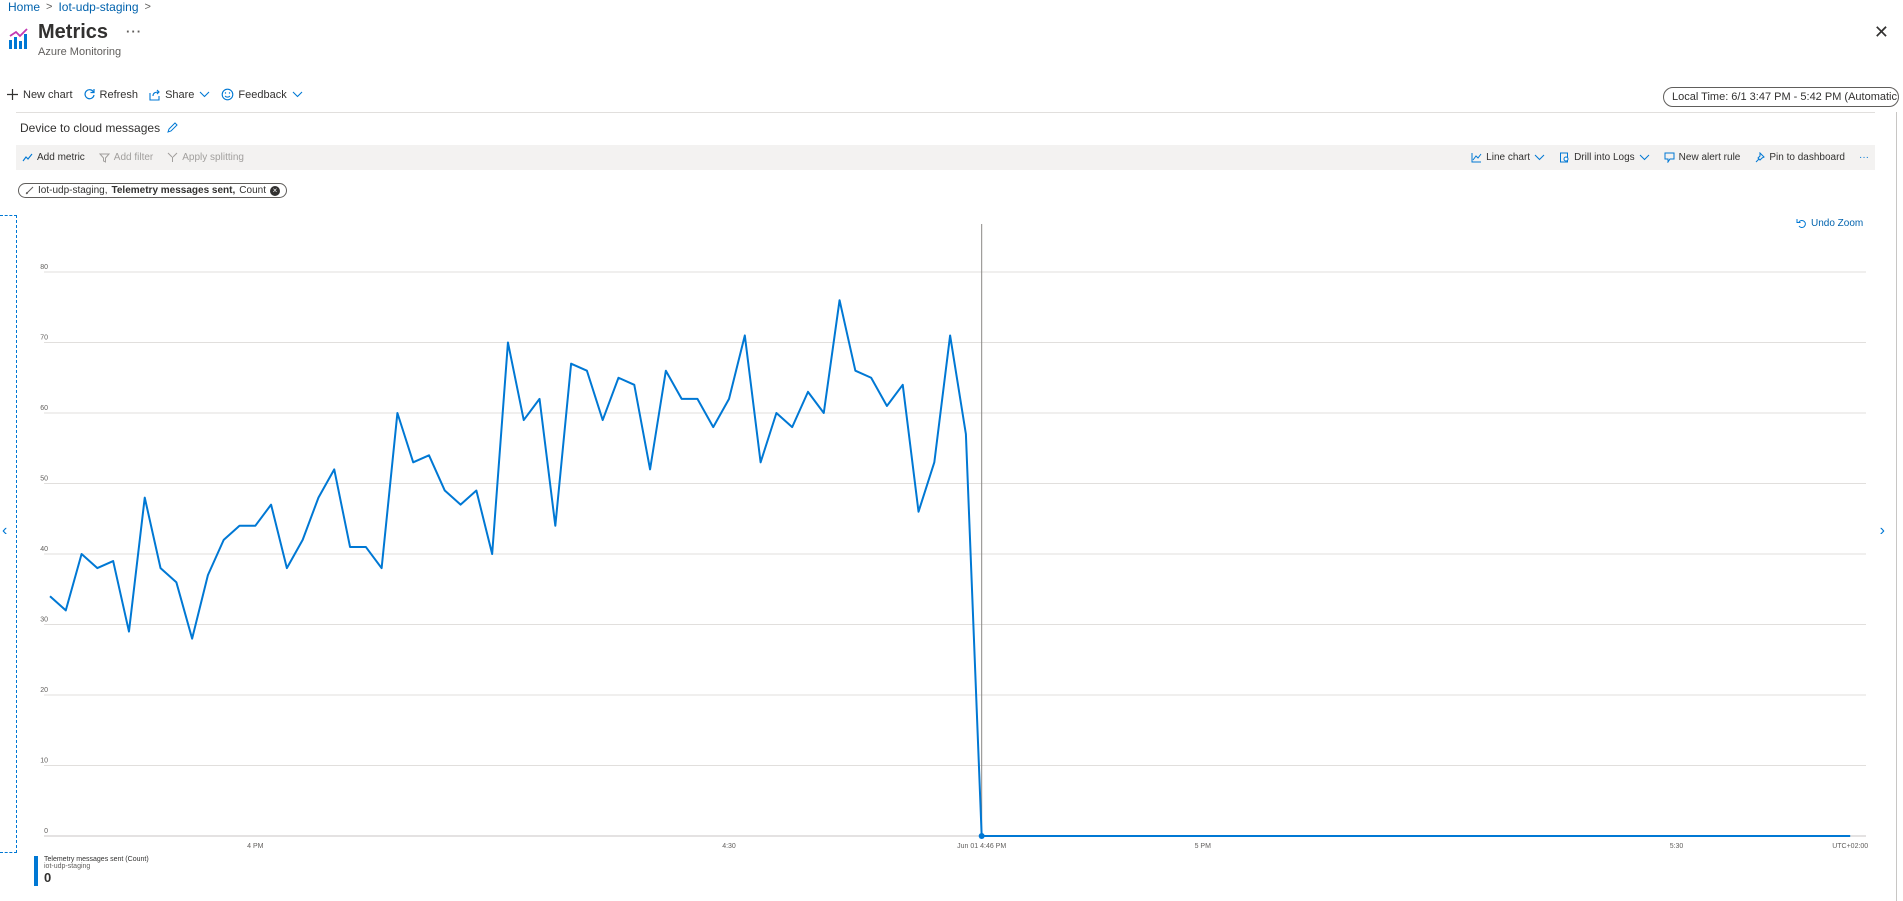 The width and height of the screenshot is (1903, 901). Describe the element at coordinates (46, 831) in the screenshot. I see `y-tick-label: 0` at that location.